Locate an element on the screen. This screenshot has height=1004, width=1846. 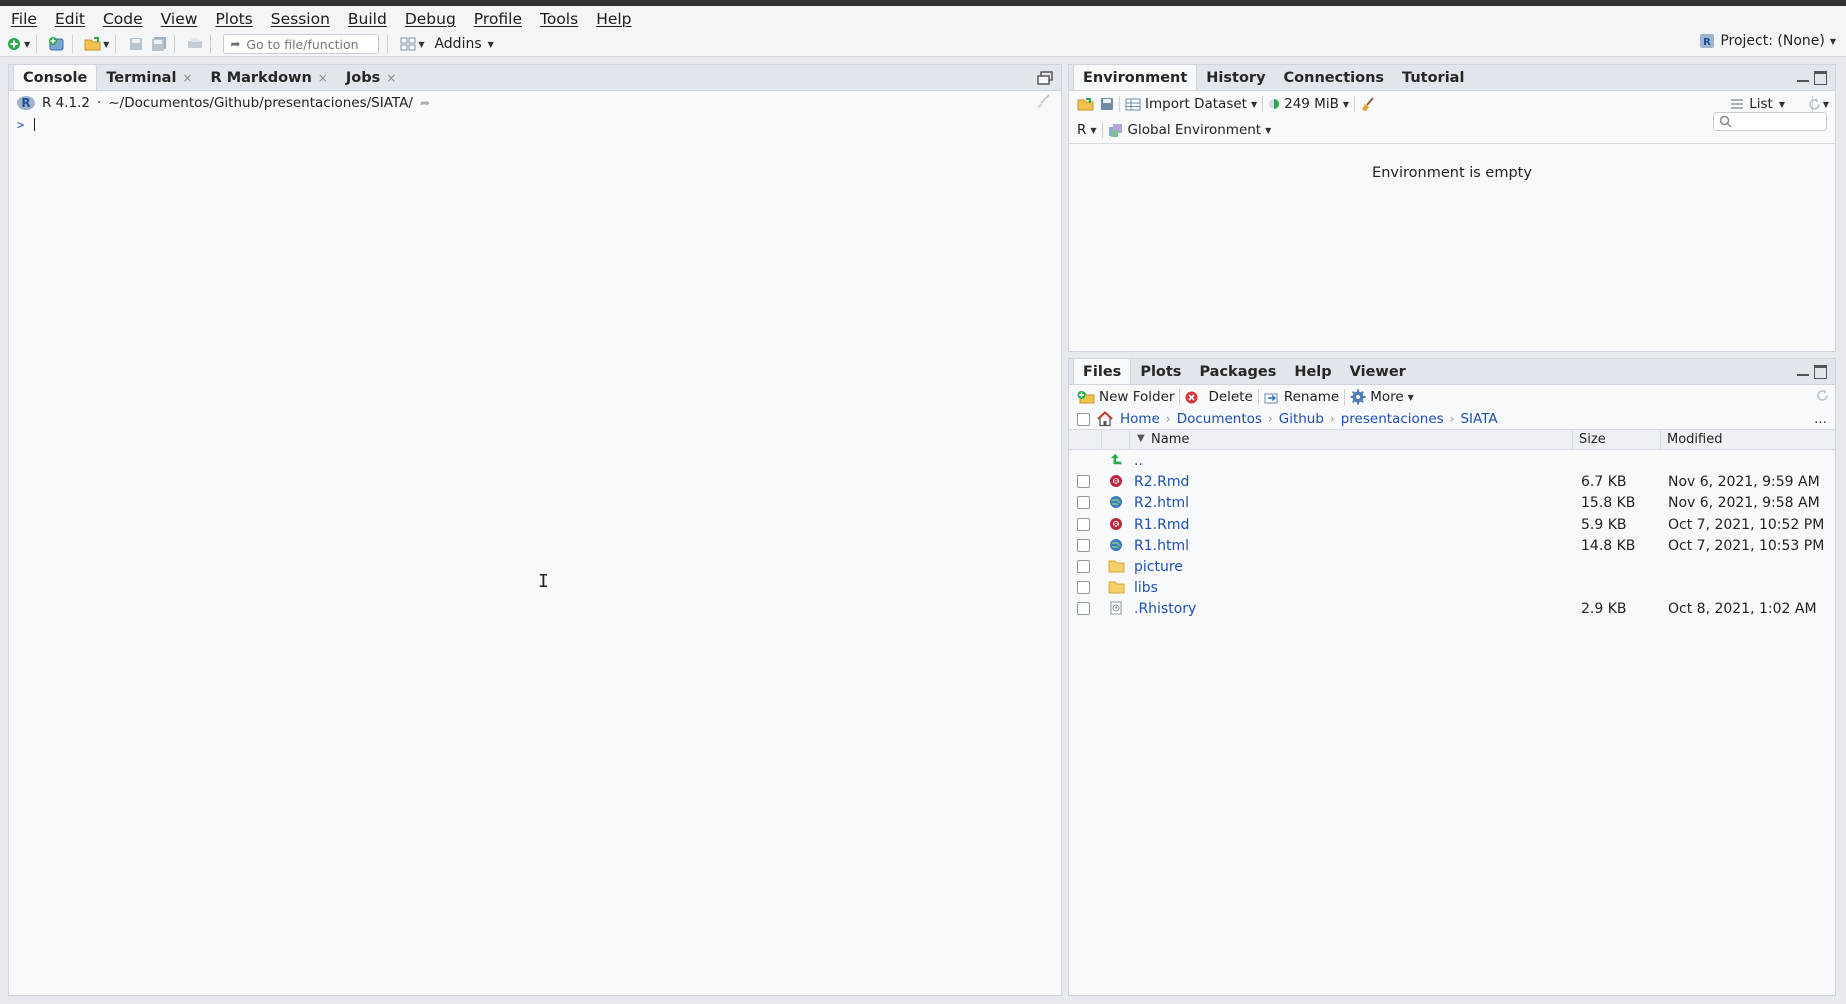
menu-build: Build is located at coordinates (367, 19).